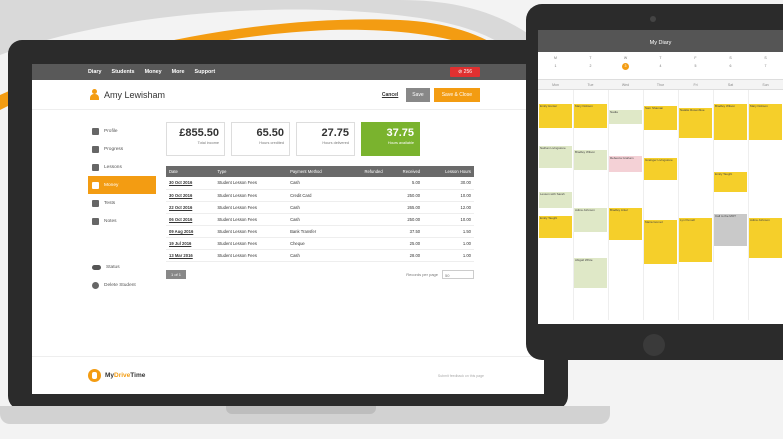  Describe the element at coordinates (660, 169) in the screenshot. I see `calendar-event: Grainger Livingstone` at that location.